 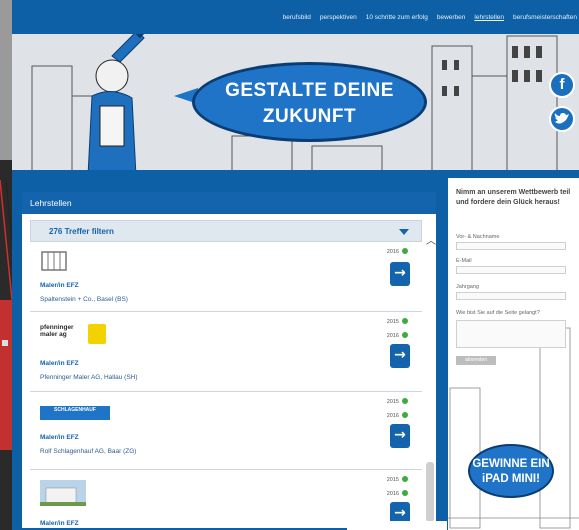 I want to click on facebook-icon: f, so click(x=562, y=85).